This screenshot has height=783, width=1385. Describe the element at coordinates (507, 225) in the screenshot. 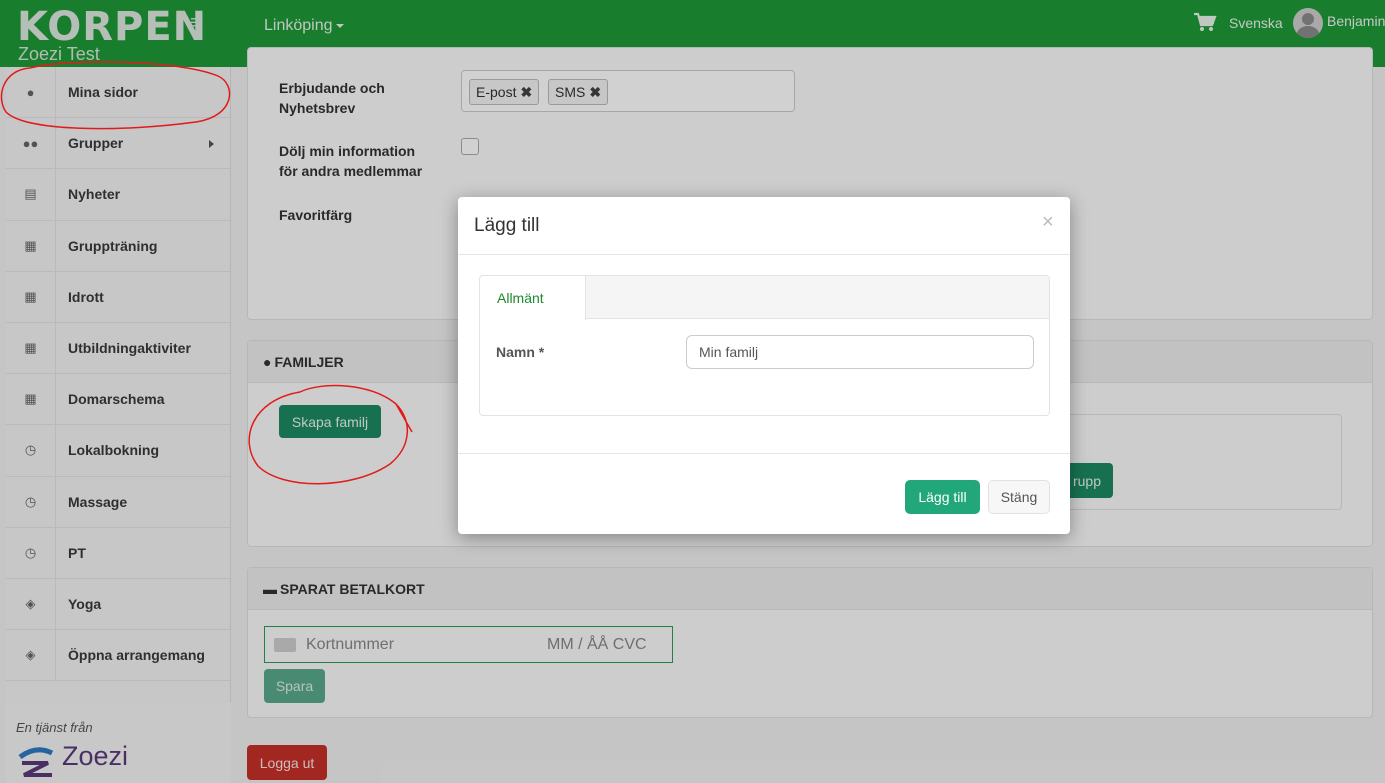

I see `modal-title: Lägg till` at that location.